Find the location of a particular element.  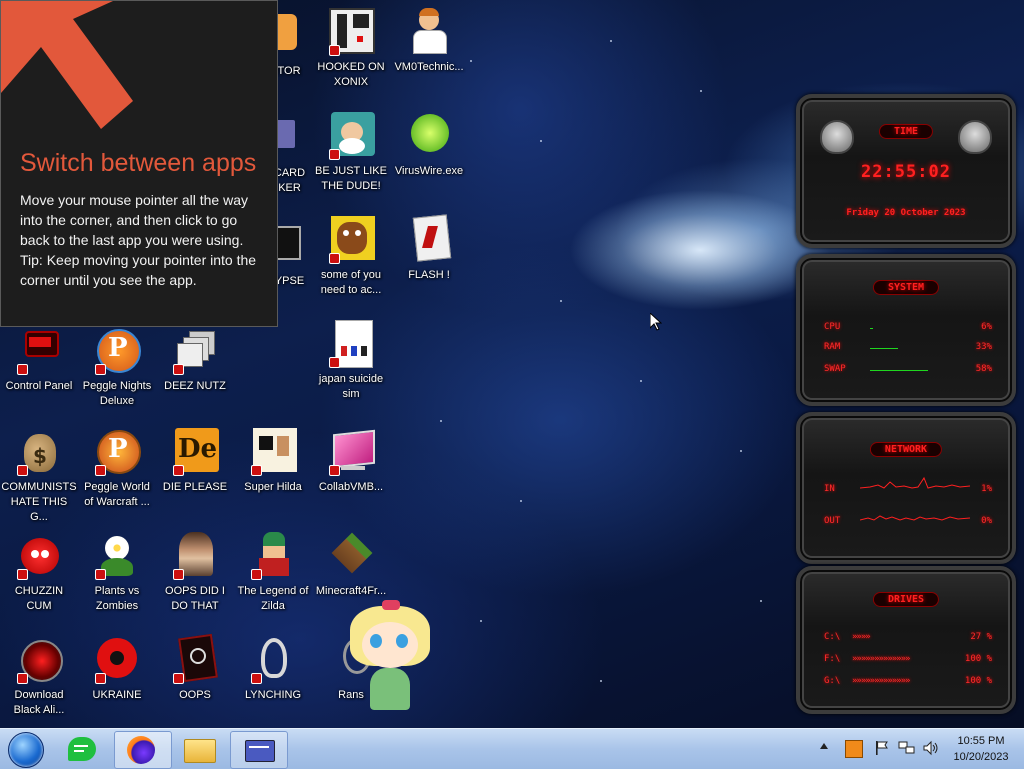

desktop-icon-ukraine: UKRAINE is located at coordinates (117, 681).